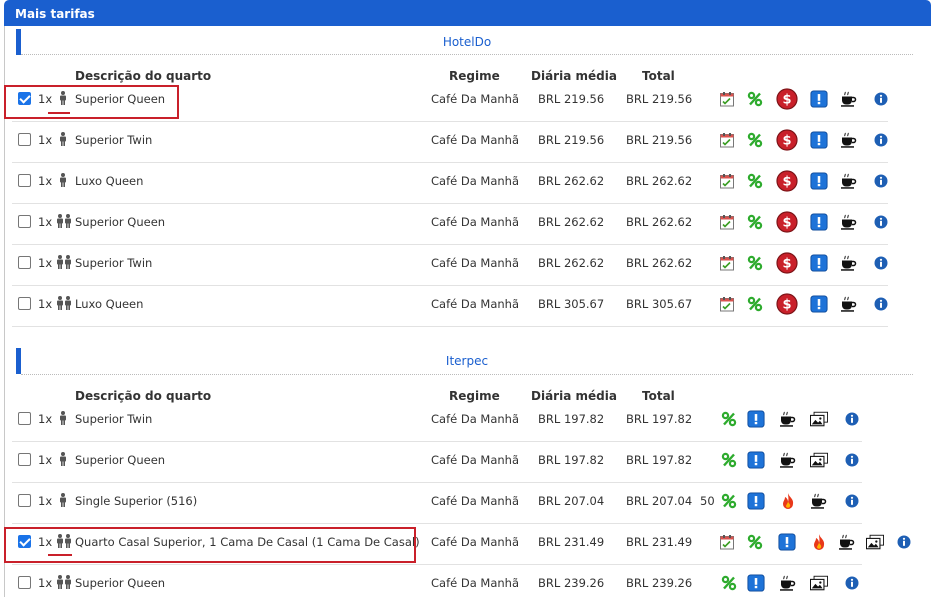 This screenshot has width=931, height=597. What do you see at coordinates (475, 304) in the screenshot?
I see `meal-regime: Café Da Manhã` at bounding box center [475, 304].